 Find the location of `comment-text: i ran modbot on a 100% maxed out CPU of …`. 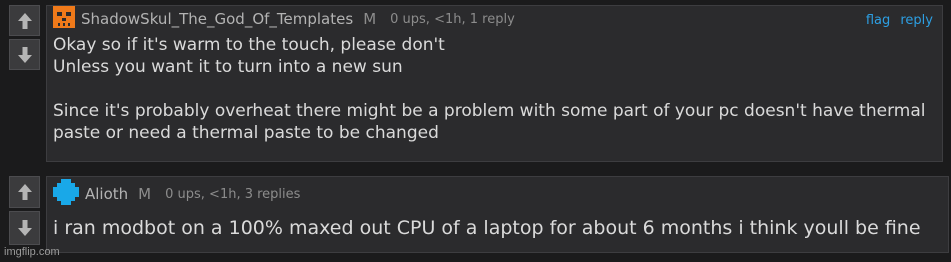

comment-text: i ran modbot on a 100% maxed out CPU of … is located at coordinates (497, 229).